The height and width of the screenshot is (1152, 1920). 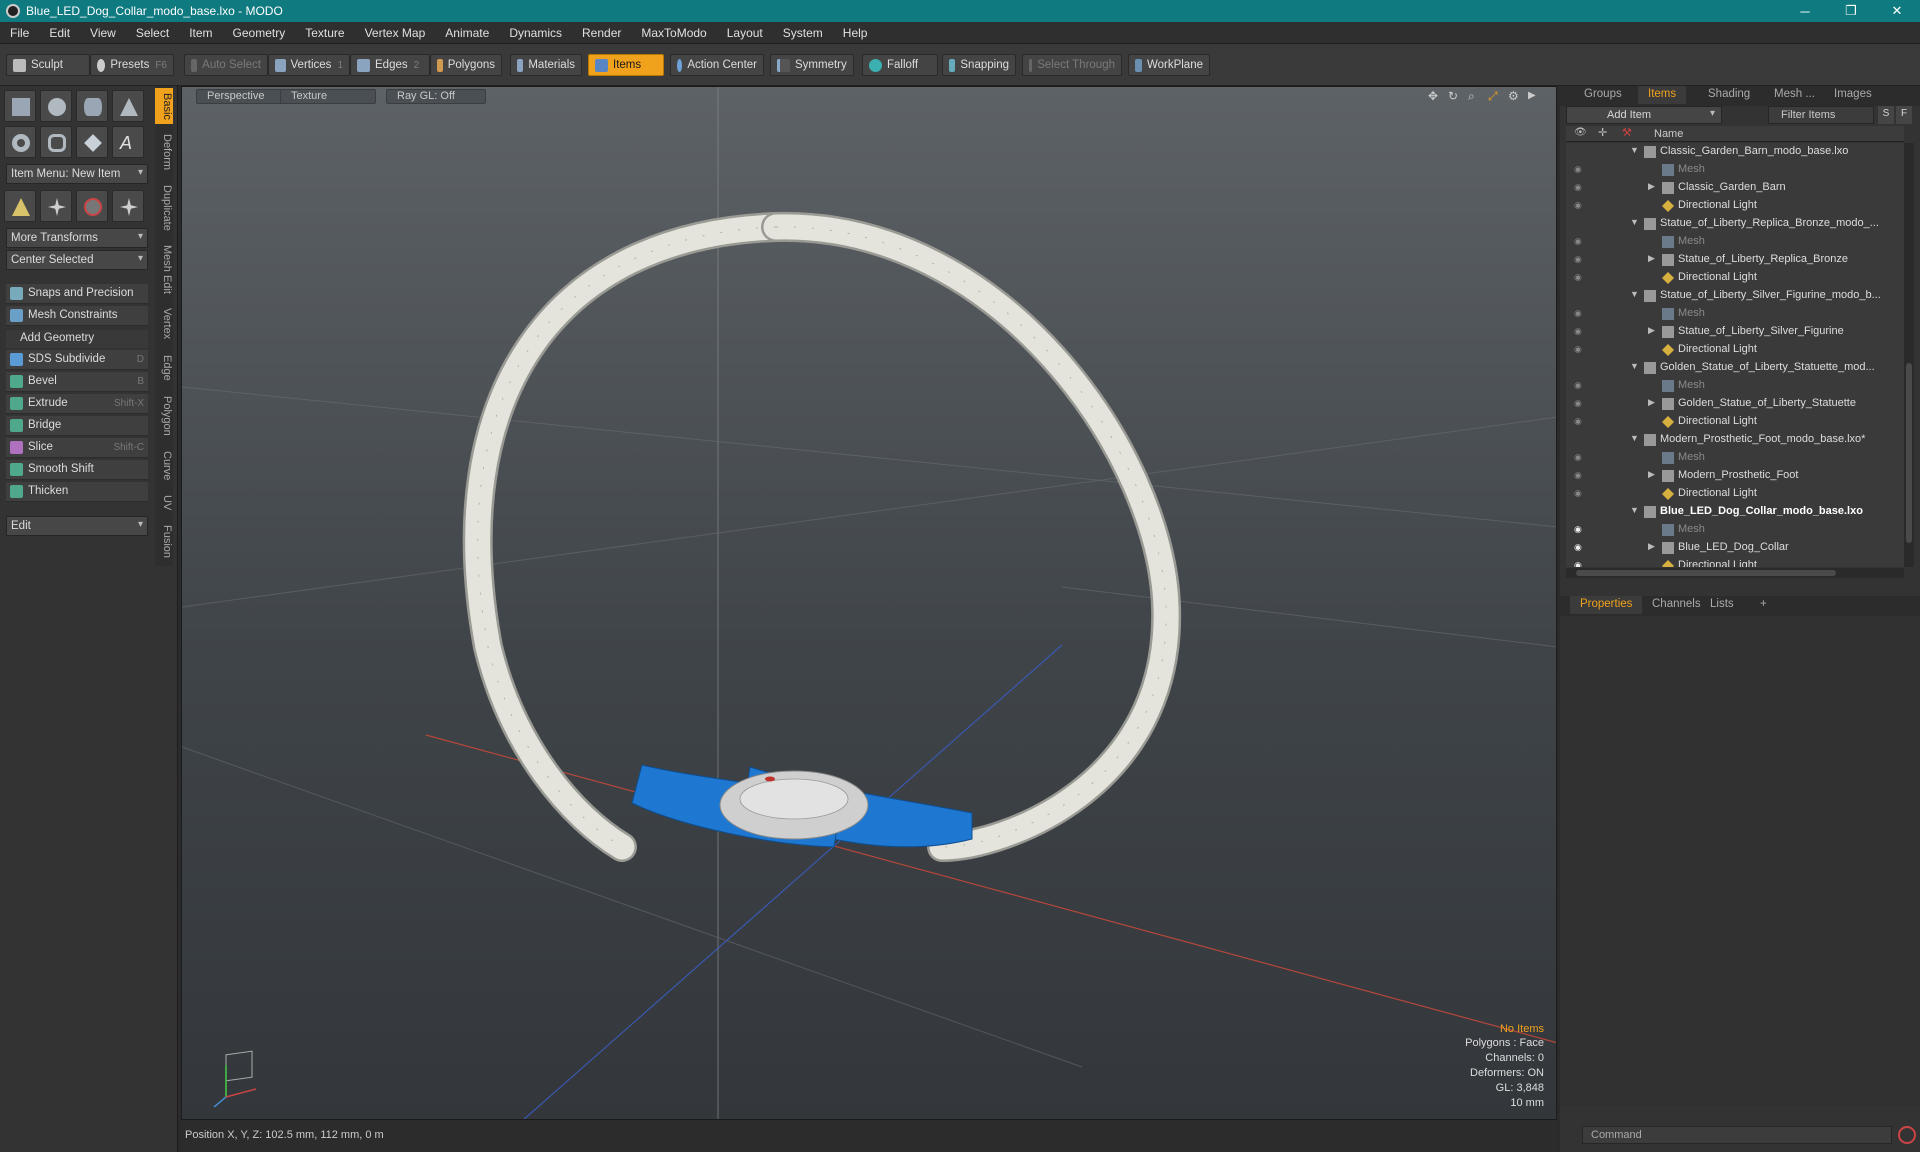 What do you see at coordinates (164, 106) in the screenshot?
I see `tab-basic: Basic` at bounding box center [164, 106].